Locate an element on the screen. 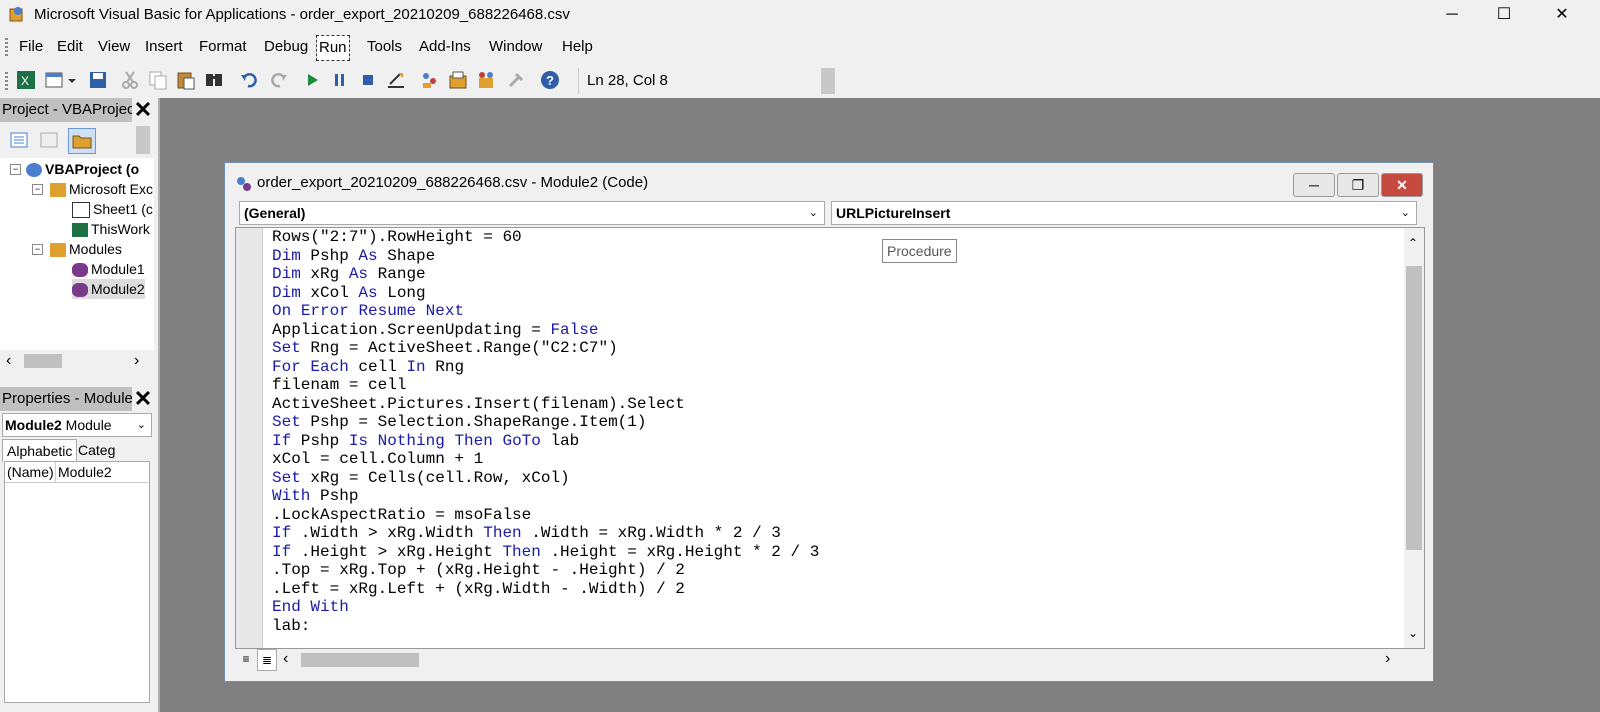 This screenshot has height=712, width=1600. toggle-folders-icon is located at coordinates (82, 141).